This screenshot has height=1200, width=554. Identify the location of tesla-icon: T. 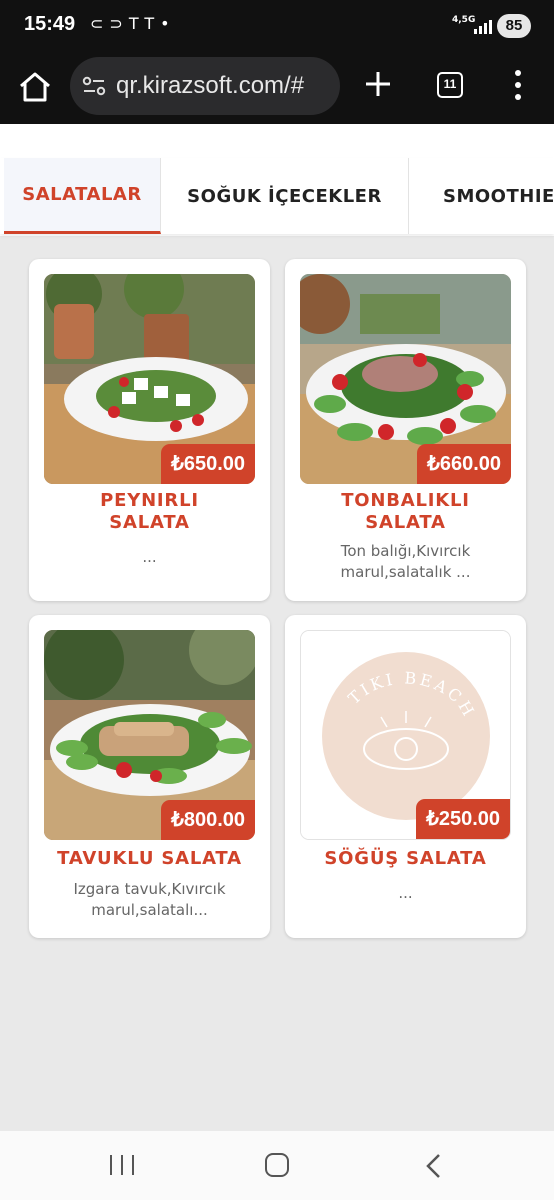
(136, 23).